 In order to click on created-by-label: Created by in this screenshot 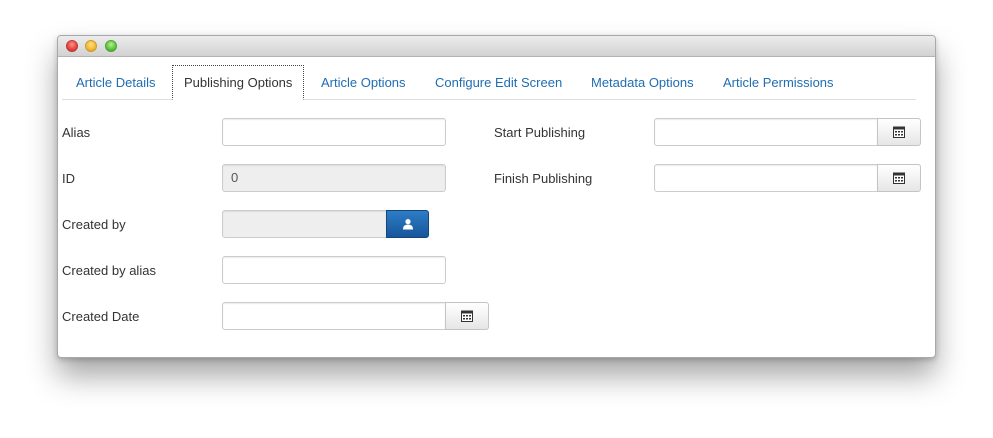, I will do `click(94, 224)`.